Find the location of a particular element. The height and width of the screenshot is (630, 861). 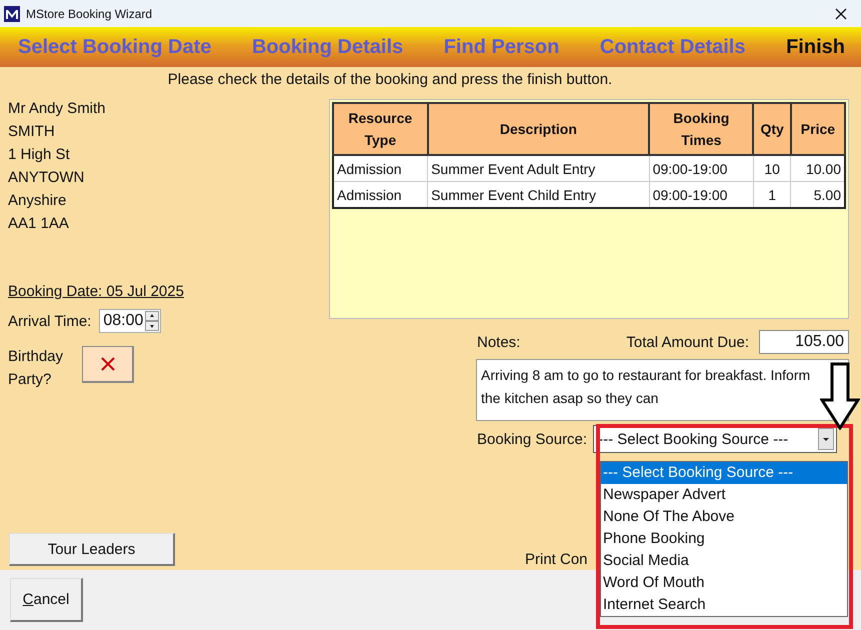

column-header: Description is located at coordinates (539, 129).